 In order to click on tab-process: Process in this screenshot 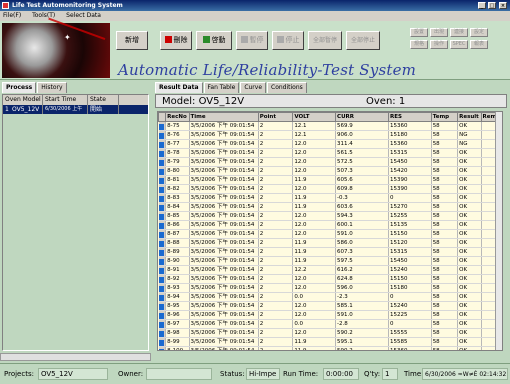, I will do `click(19, 87)`.